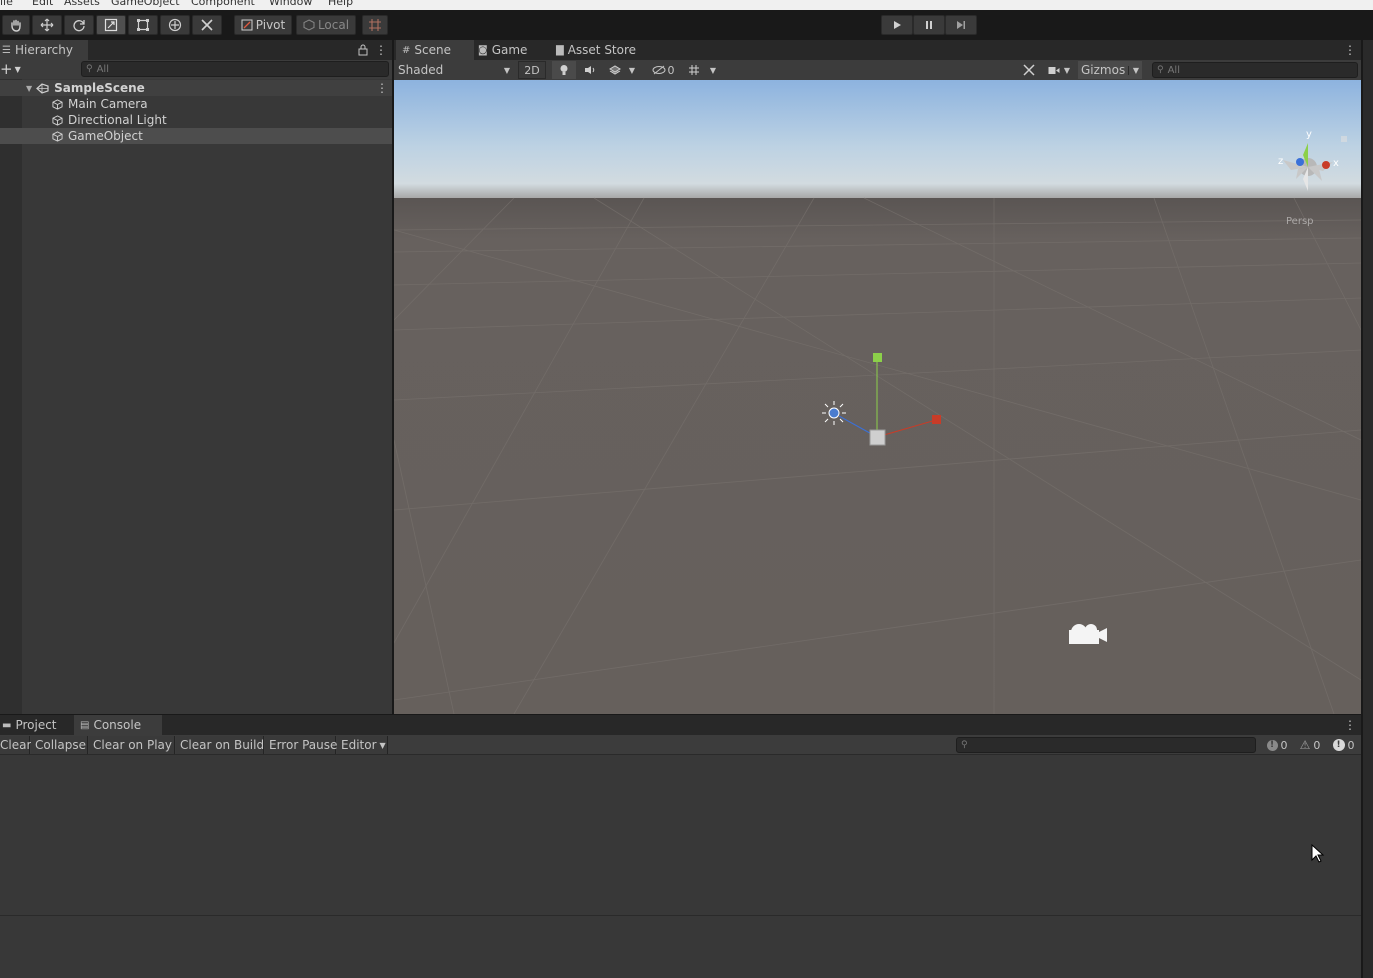 The image size is (1373, 978). I want to click on hierarchy-menu-icon: ⋮, so click(381, 50).